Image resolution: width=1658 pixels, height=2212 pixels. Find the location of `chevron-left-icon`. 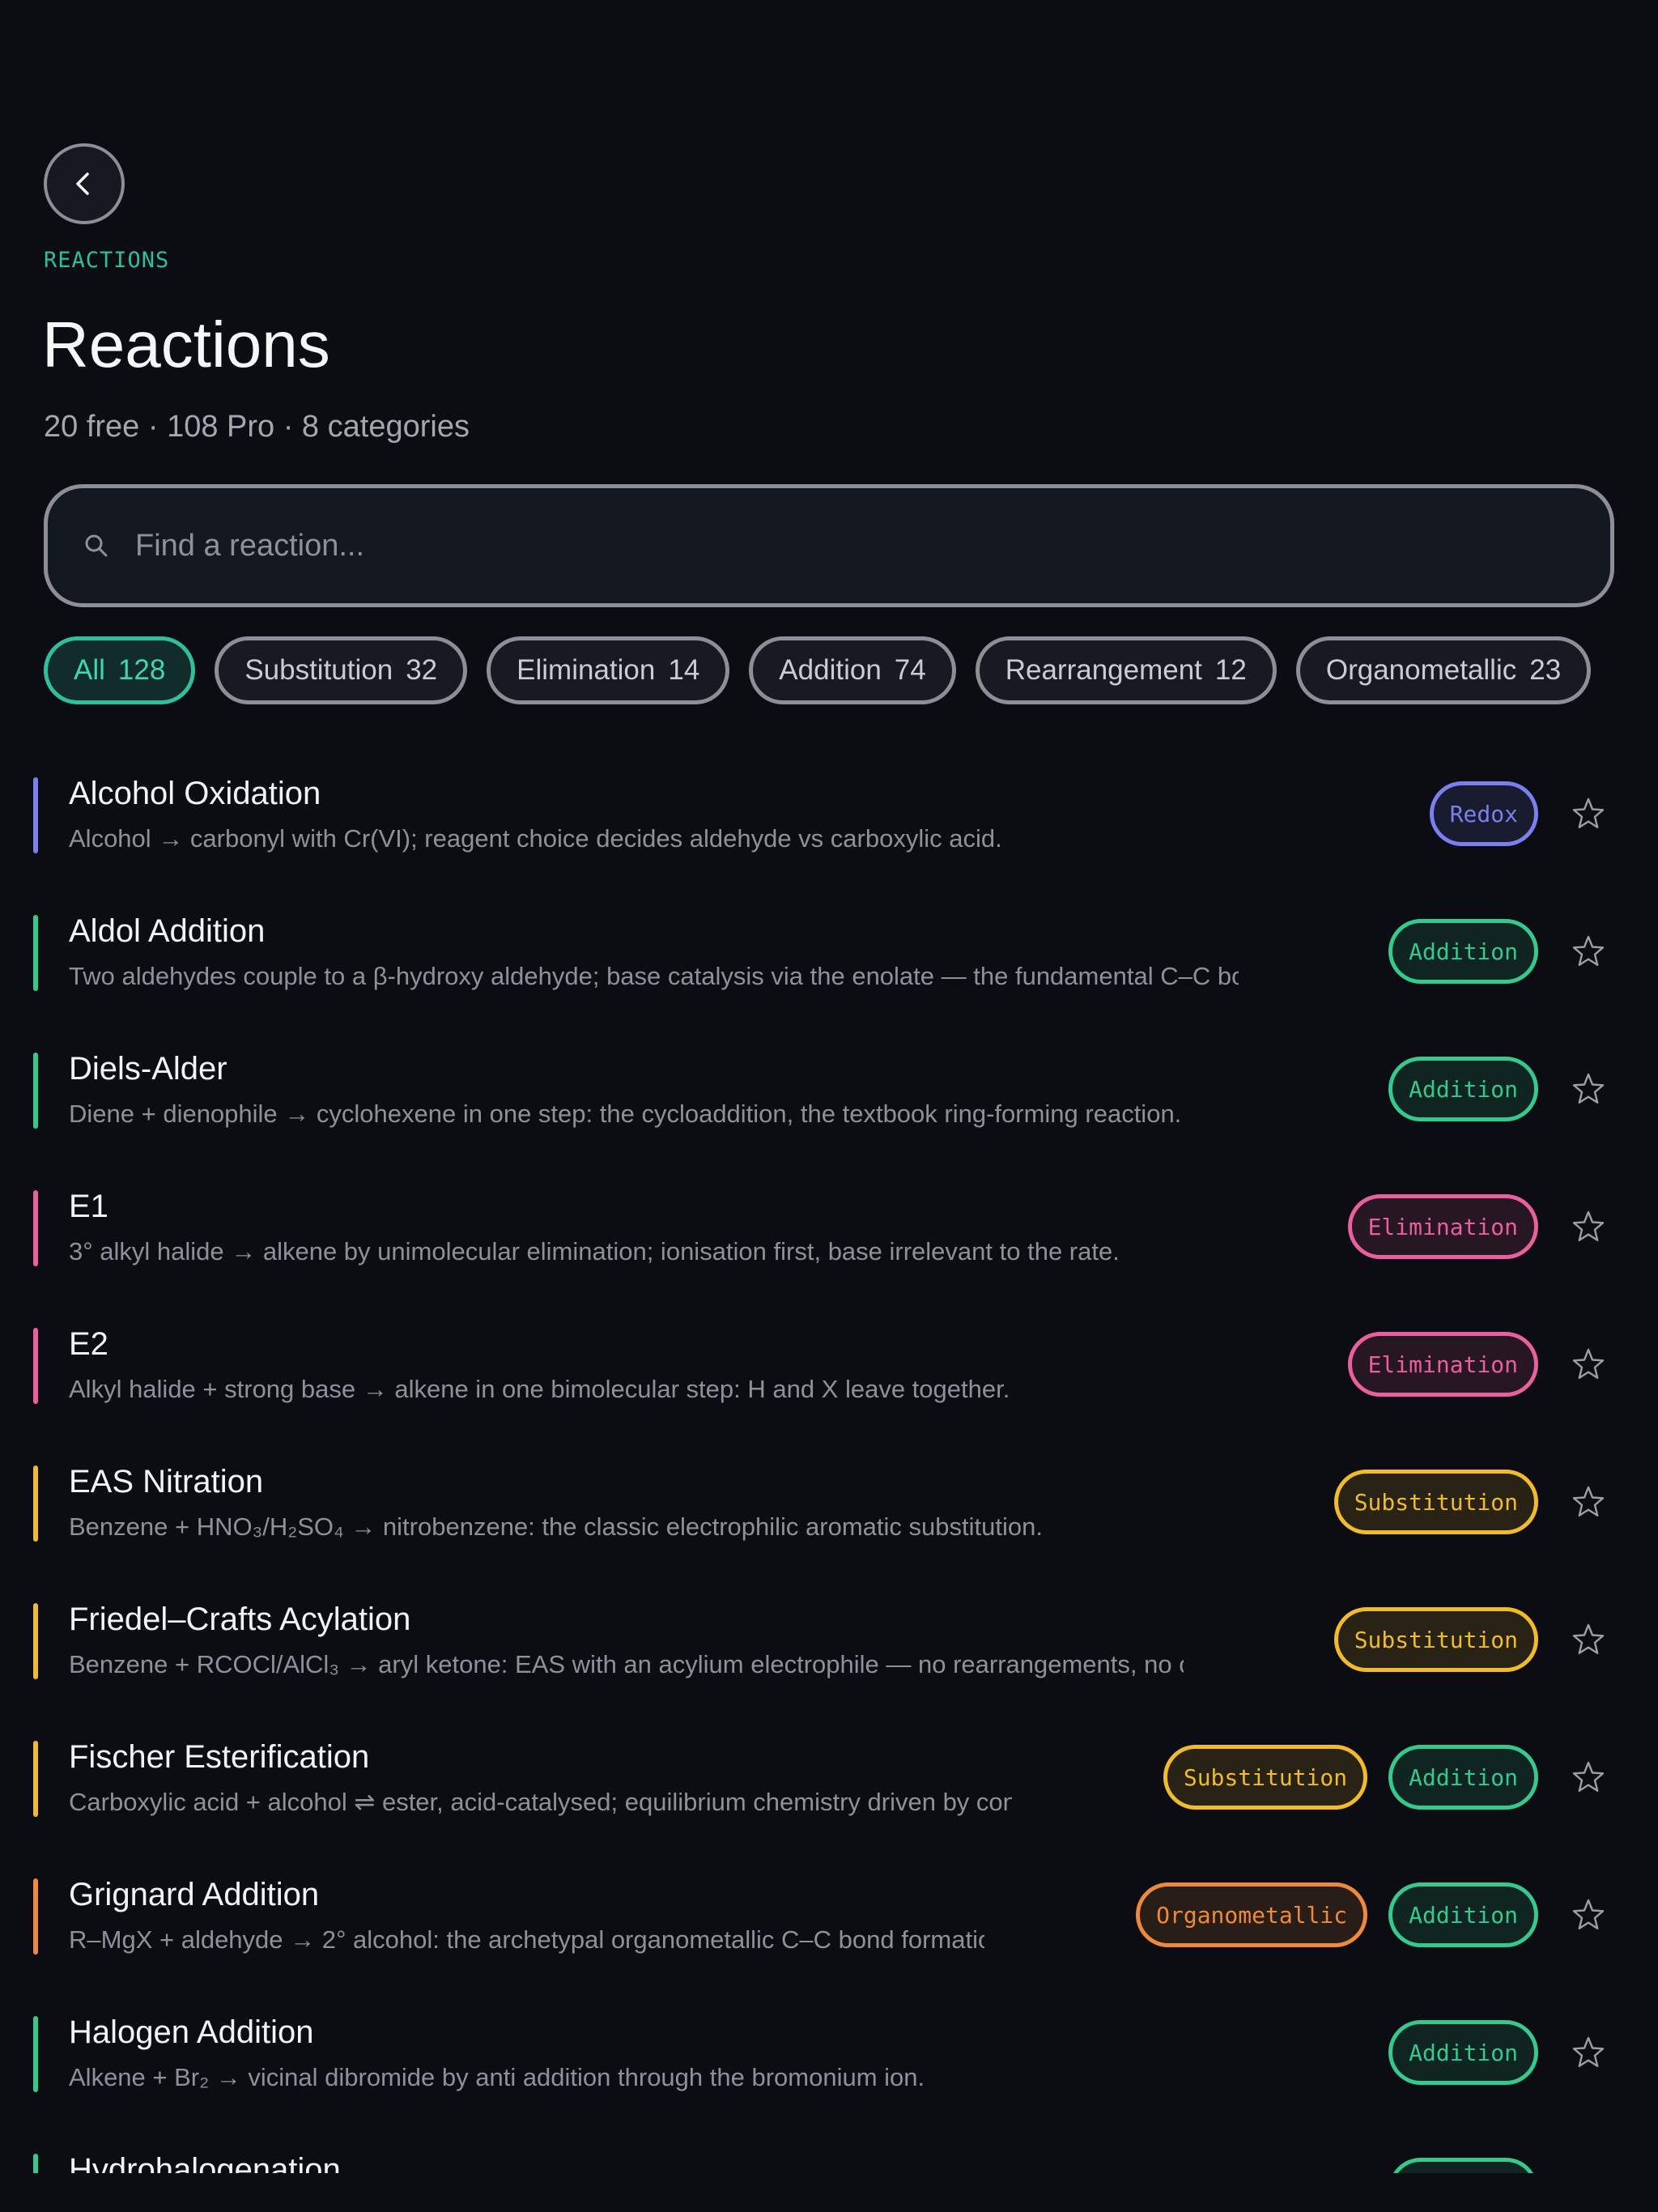

chevron-left-icon is located at coordinates (82, 184).